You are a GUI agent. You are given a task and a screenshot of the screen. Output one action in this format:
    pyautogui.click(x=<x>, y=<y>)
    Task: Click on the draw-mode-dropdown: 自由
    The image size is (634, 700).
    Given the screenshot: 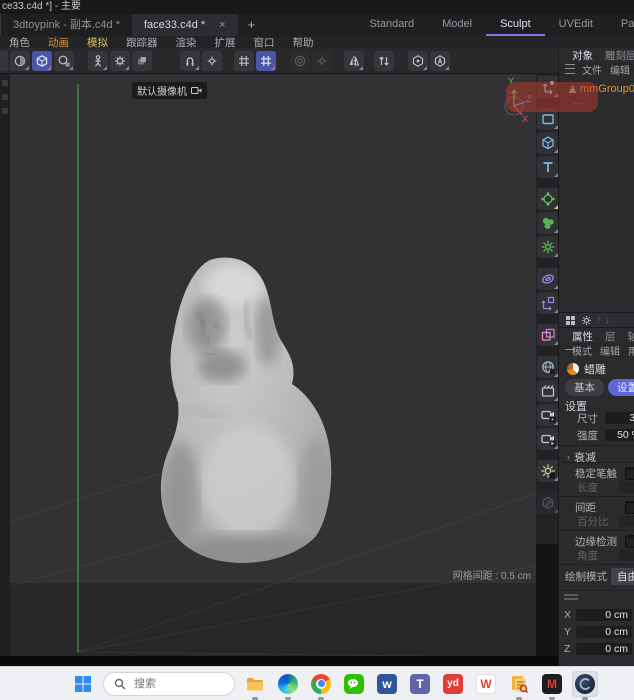 What is the action you would take?
    pyautogui.click(x=622, y=576)
    